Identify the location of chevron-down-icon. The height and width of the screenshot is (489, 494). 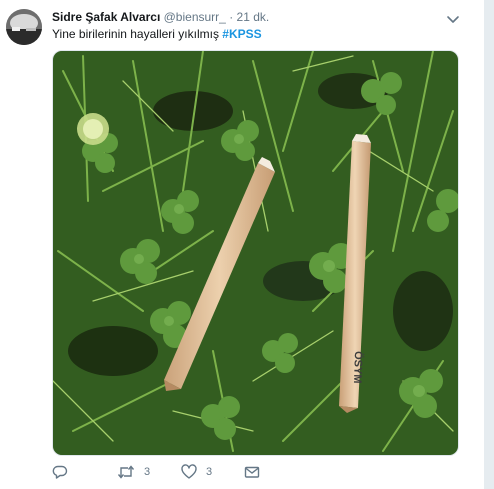
(453, 17).